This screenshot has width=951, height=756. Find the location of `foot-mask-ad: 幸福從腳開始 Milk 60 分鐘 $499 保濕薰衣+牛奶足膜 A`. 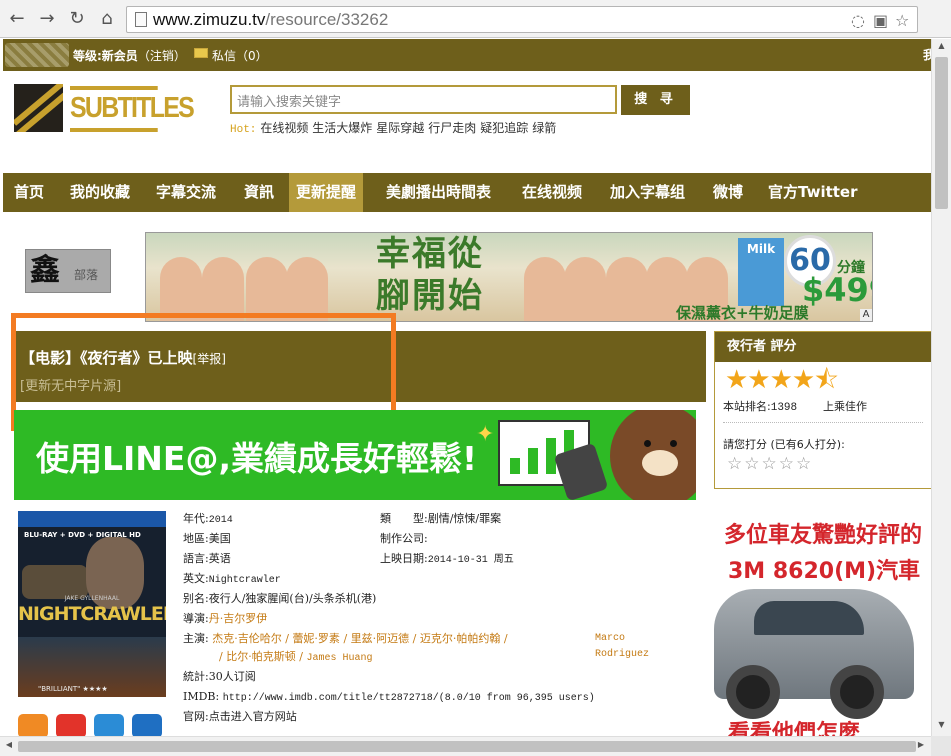

foot-mask-ad: 幸福從腳開始 Milk 60 分鐘 $499 保濕薰衣+牛奶足膜 A is located at coordinates (509, 277).